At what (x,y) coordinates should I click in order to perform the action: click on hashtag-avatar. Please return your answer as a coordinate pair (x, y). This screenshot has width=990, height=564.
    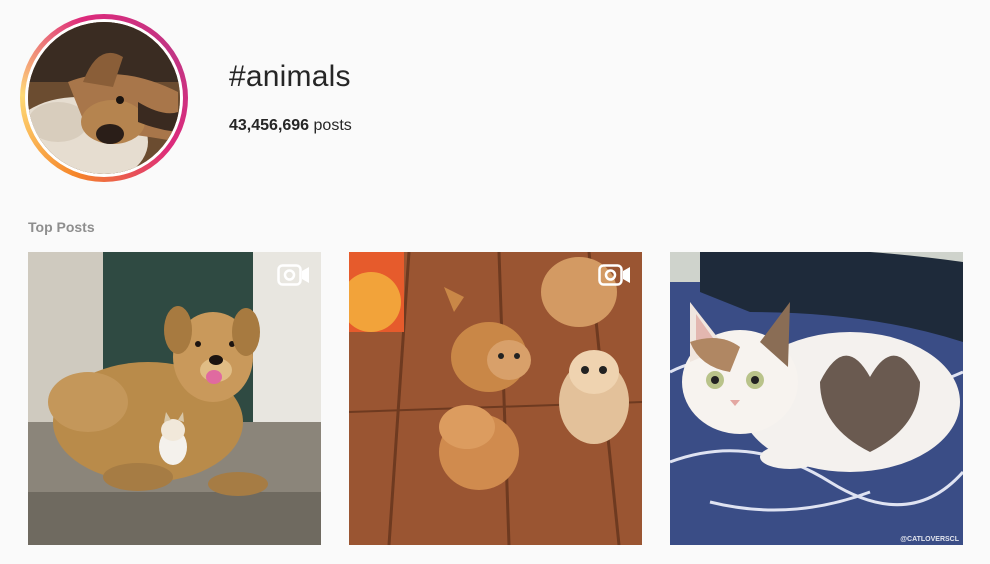
    Looking at the image, I should click on (104, 98).